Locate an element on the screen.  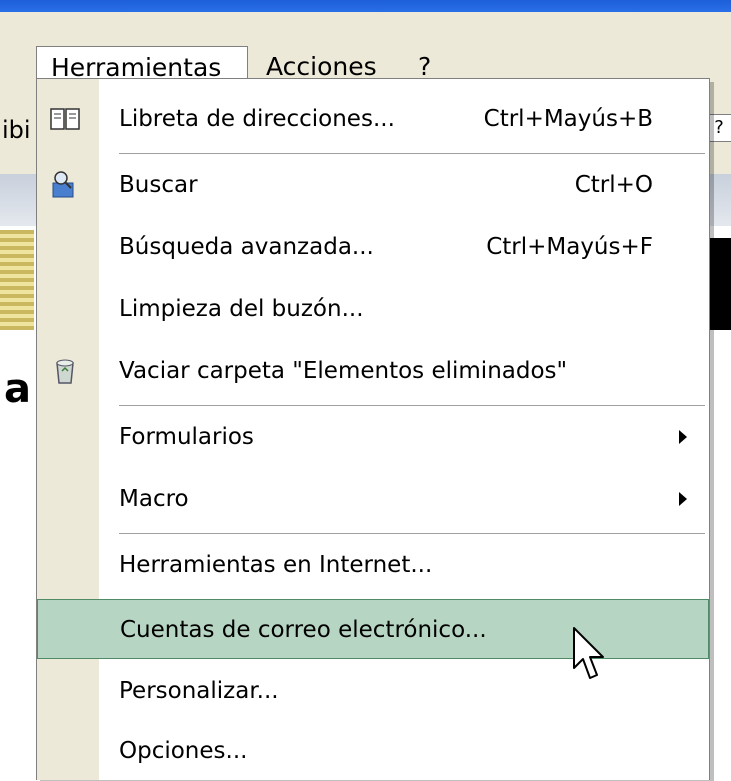
background-heading-fragment: a is located at coordinates (17, 389).